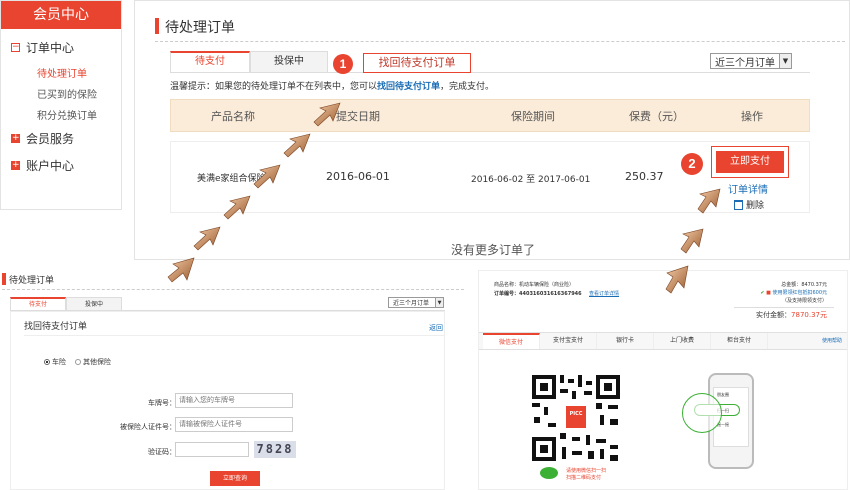 The height and width of the screenshot is (490, 850). I want to click on recover-link: 找回待支付订单, so click(408, 87).